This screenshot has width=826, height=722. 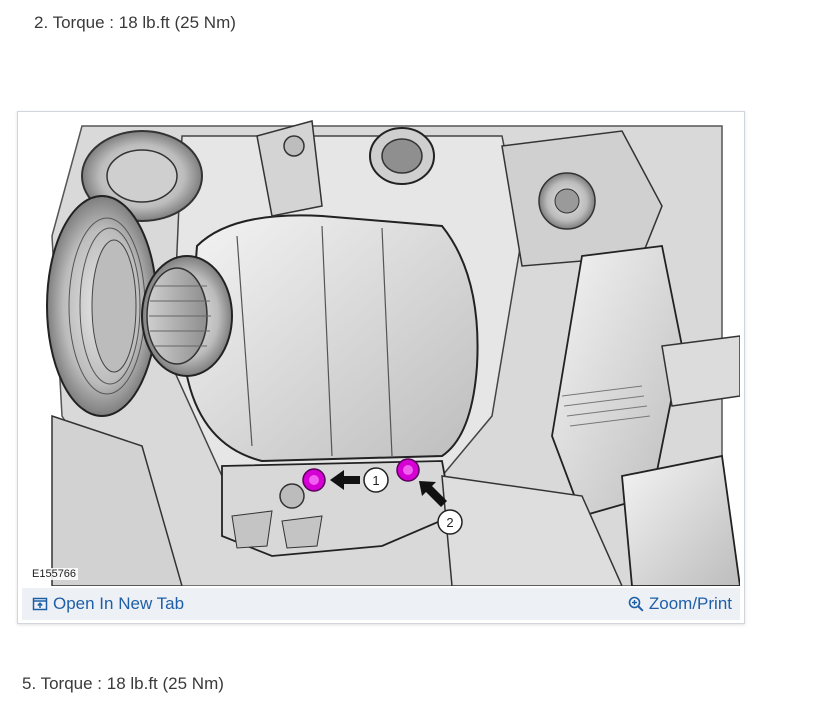 What do you see at coordinates (381, 604) in the screenshot?
I see `figure-toolbar: Open In New Tab Zoom/Print` at bounding box center [381, 604].